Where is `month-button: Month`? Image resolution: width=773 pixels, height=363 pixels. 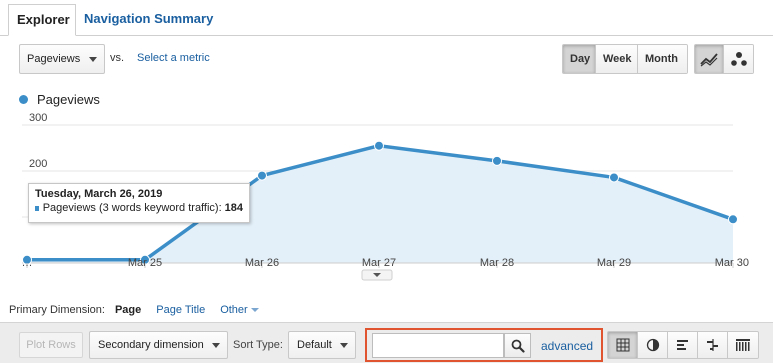
month-button: Month is located at coordinates (662, 59).